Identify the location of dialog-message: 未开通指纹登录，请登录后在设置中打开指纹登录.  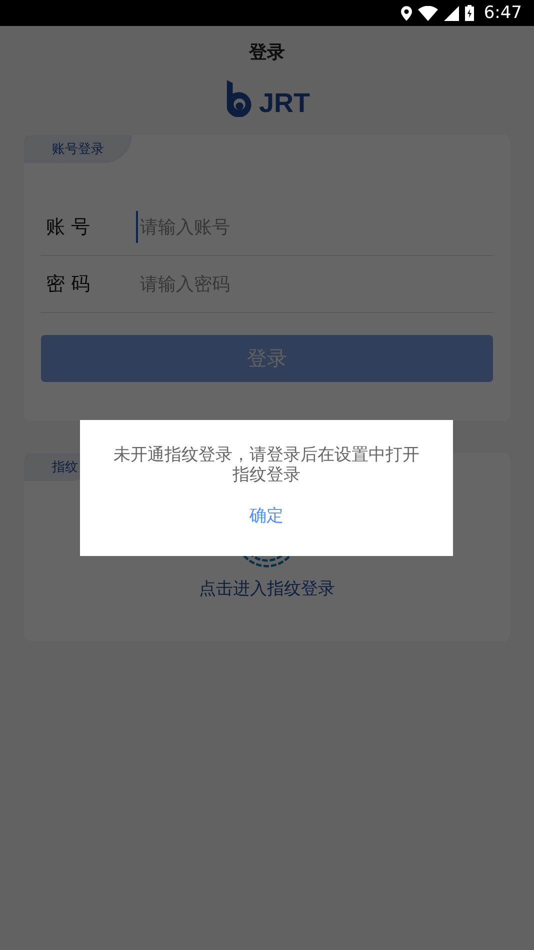
(266, 465).